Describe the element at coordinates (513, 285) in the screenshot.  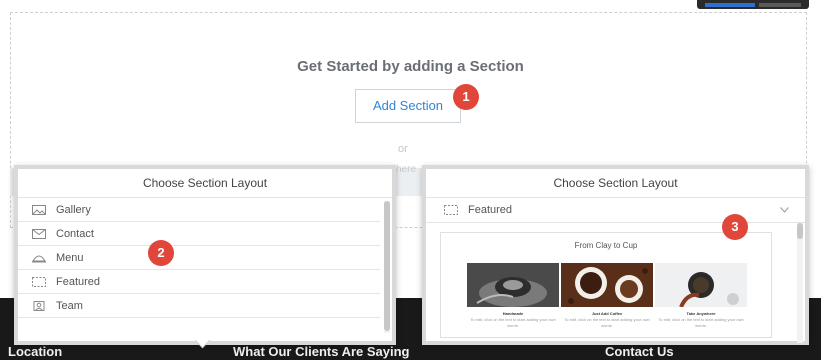
I see `preview-photo-handmade` at that location.